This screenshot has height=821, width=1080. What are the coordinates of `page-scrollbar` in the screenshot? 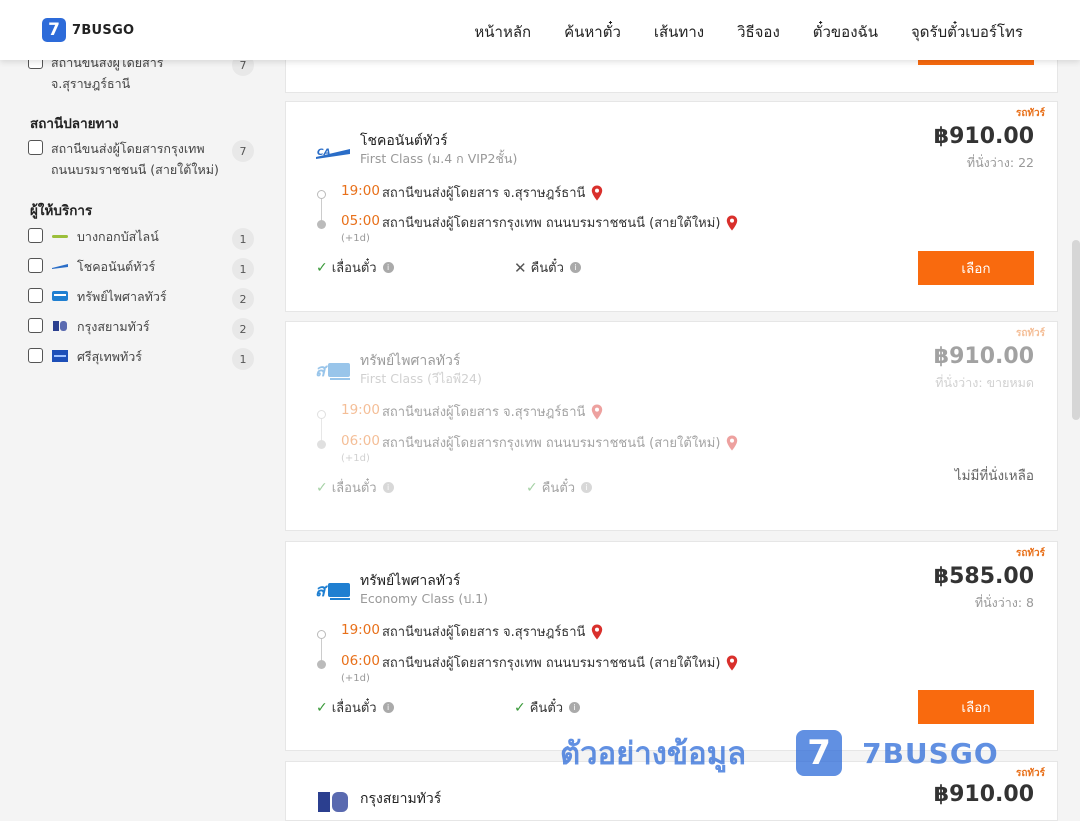 It's located at (1076, 330).